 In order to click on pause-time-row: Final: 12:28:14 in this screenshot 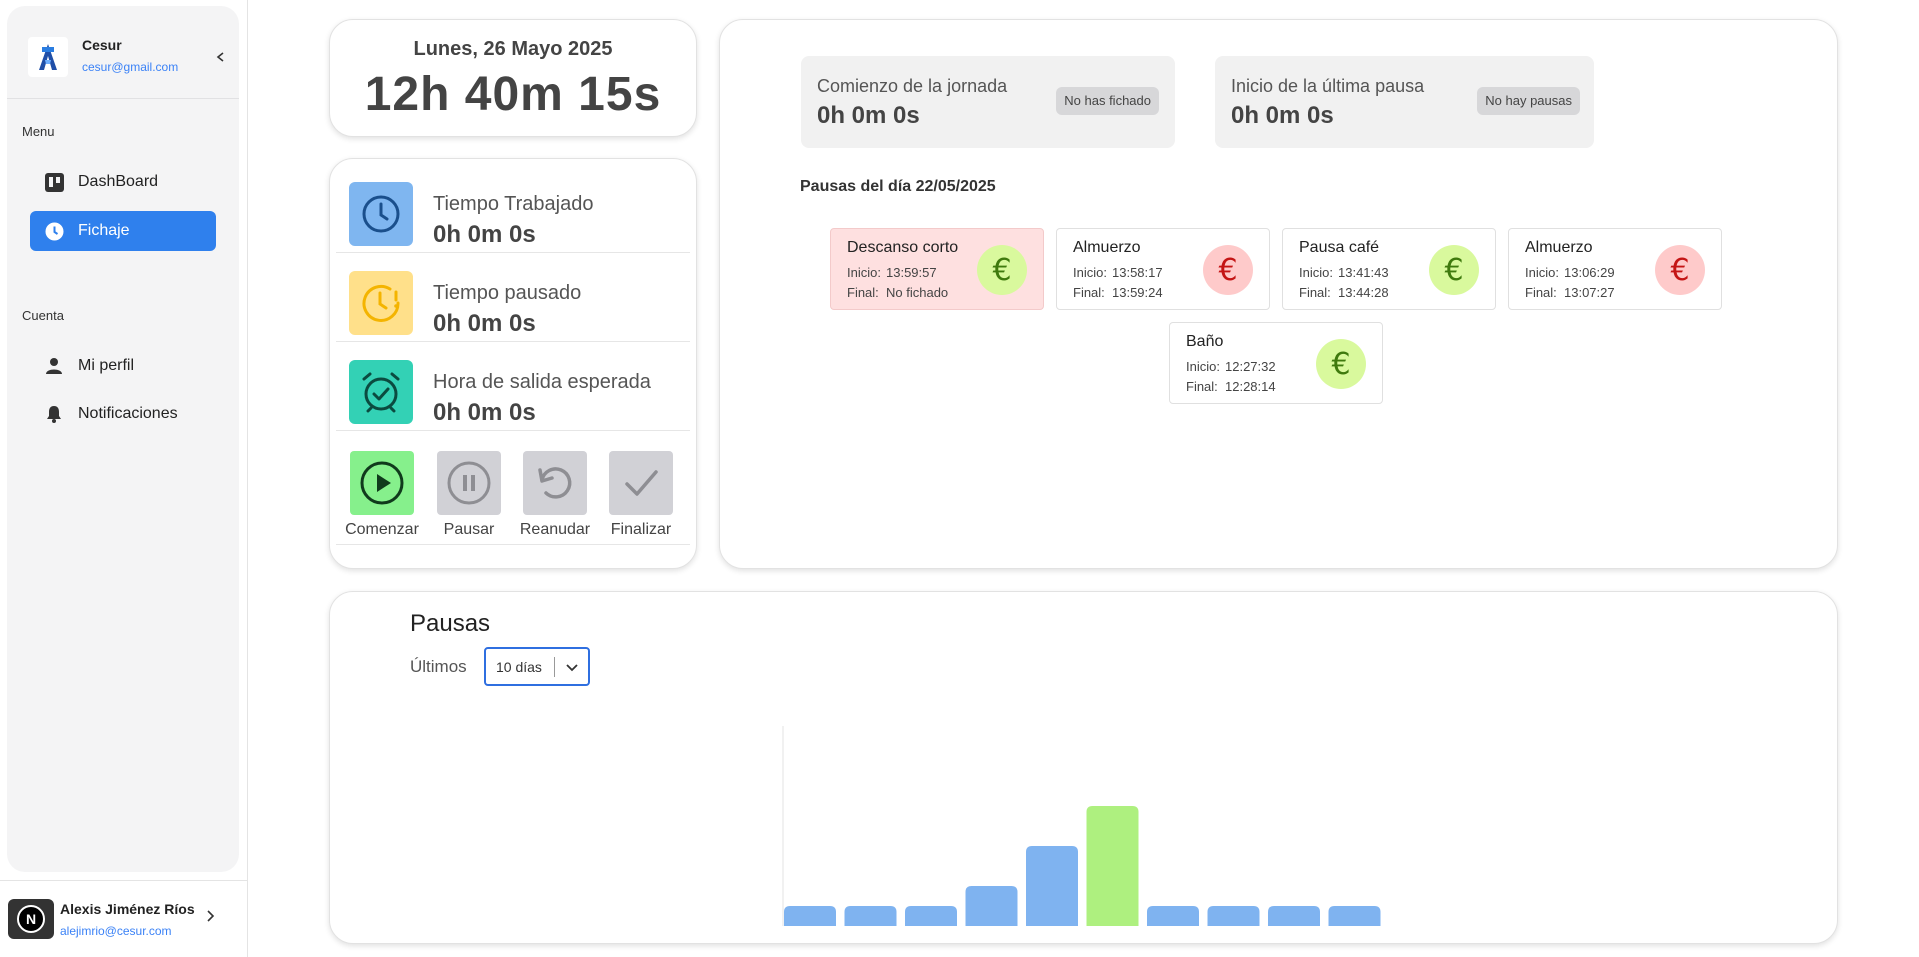, I will do `click(1231, 386)`.